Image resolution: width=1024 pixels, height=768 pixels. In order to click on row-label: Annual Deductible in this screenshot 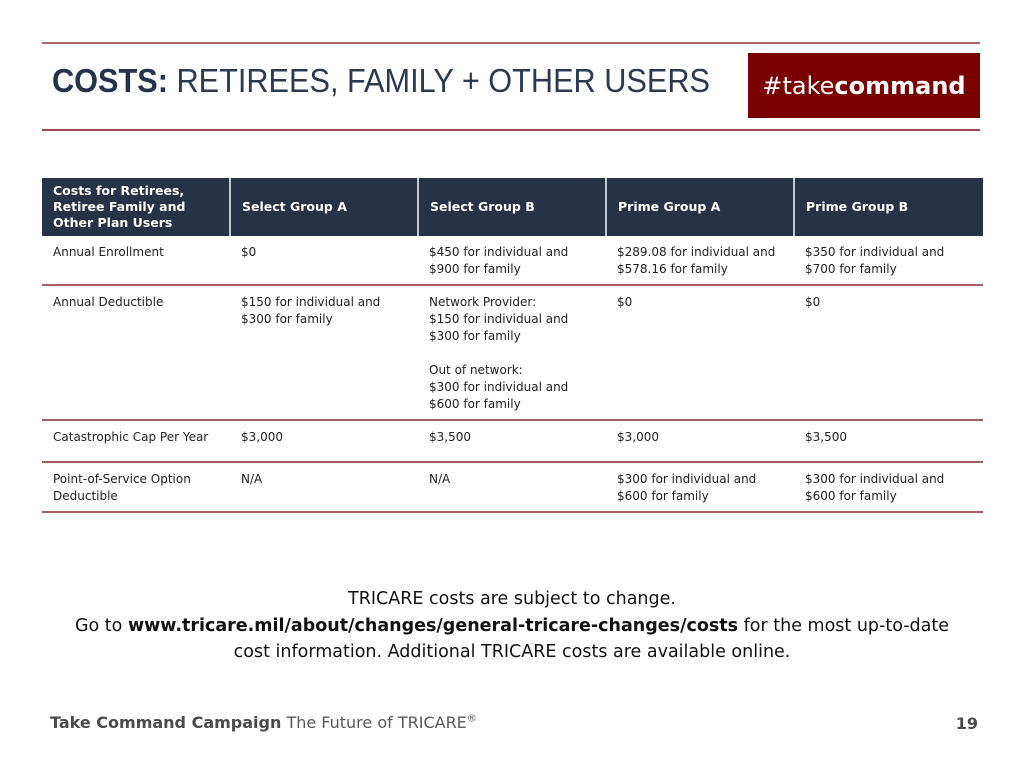, I will do `click(136, 353)`.